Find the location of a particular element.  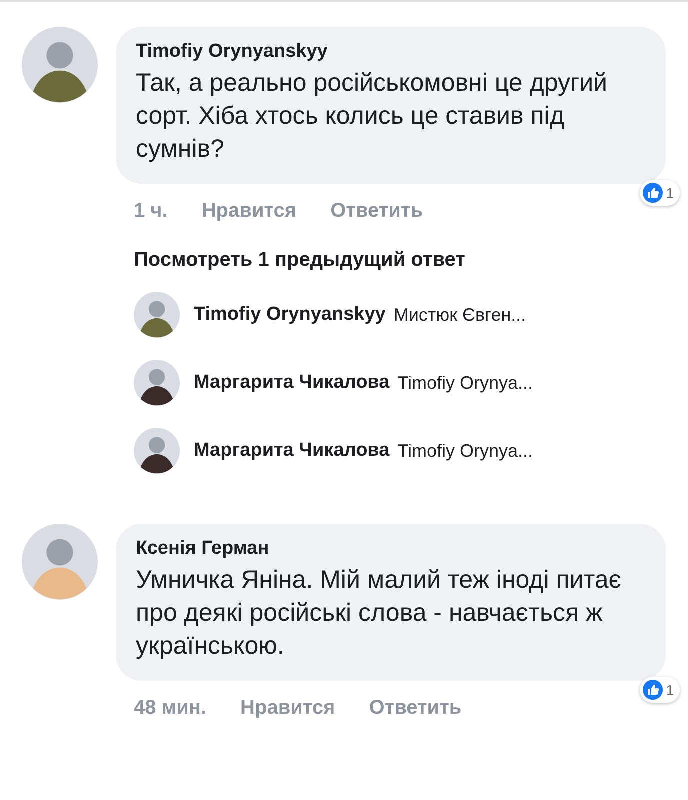

author-name: Ксенія Герман is located at coordinates (391, 549).